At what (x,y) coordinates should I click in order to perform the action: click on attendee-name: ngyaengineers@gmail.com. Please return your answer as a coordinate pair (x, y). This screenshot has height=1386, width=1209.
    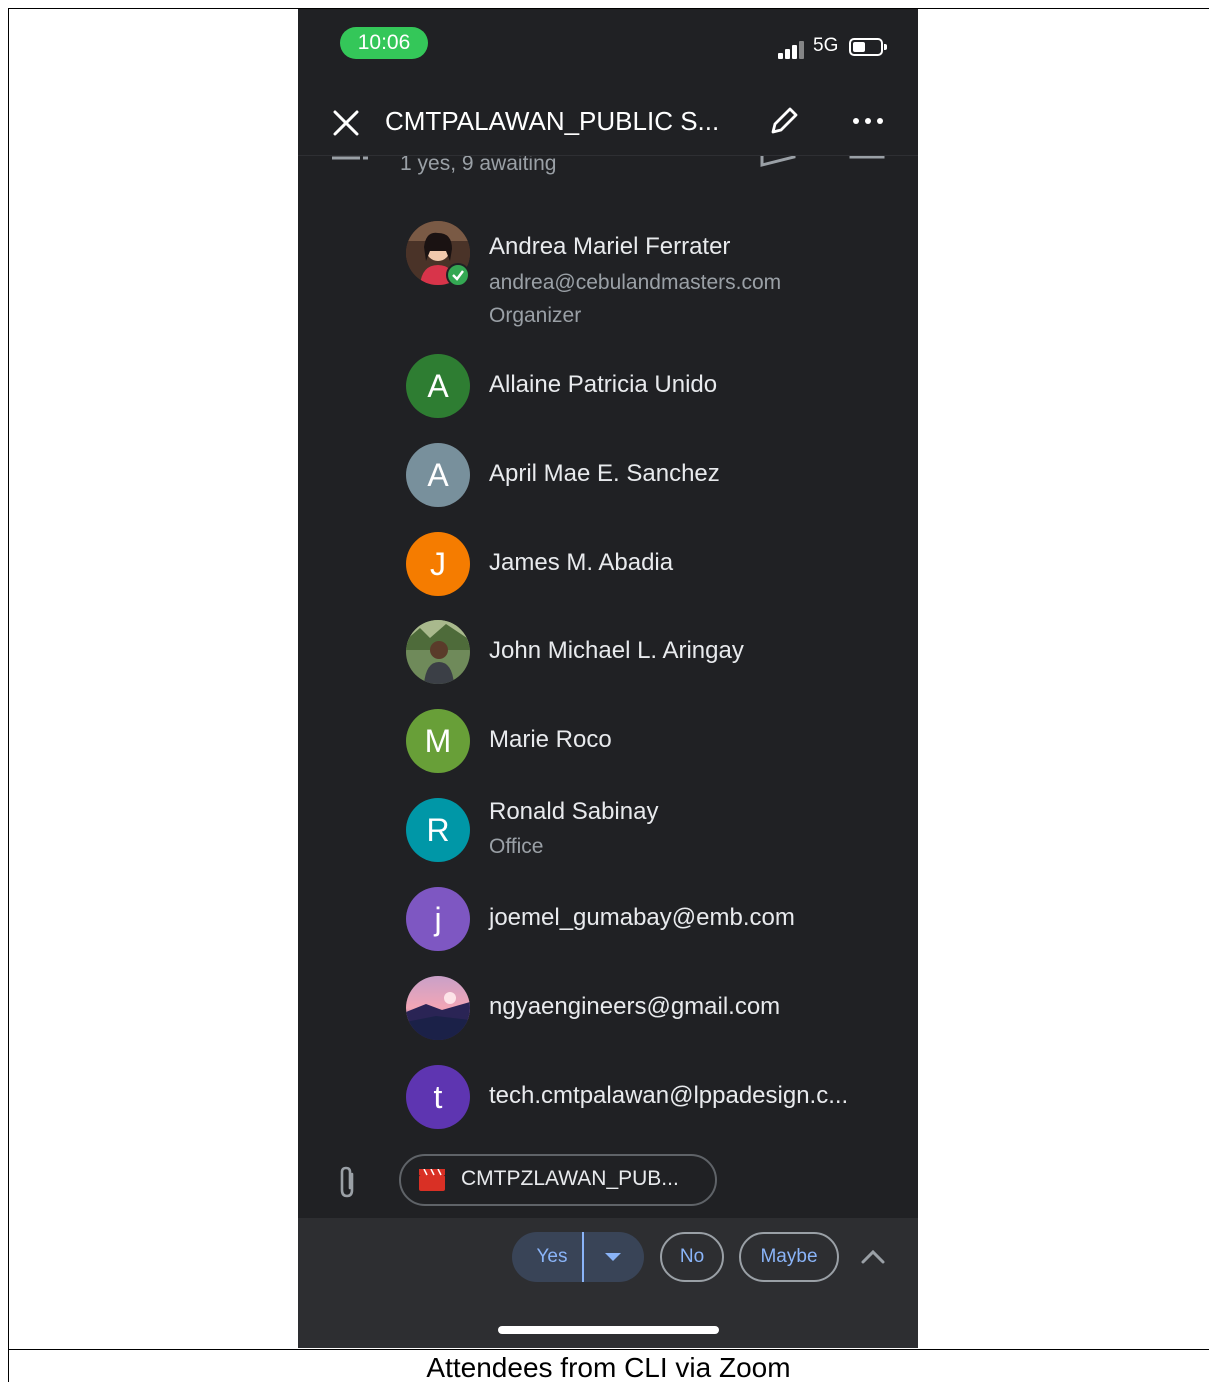
    Looking at the image, I should click on (635, 1006).